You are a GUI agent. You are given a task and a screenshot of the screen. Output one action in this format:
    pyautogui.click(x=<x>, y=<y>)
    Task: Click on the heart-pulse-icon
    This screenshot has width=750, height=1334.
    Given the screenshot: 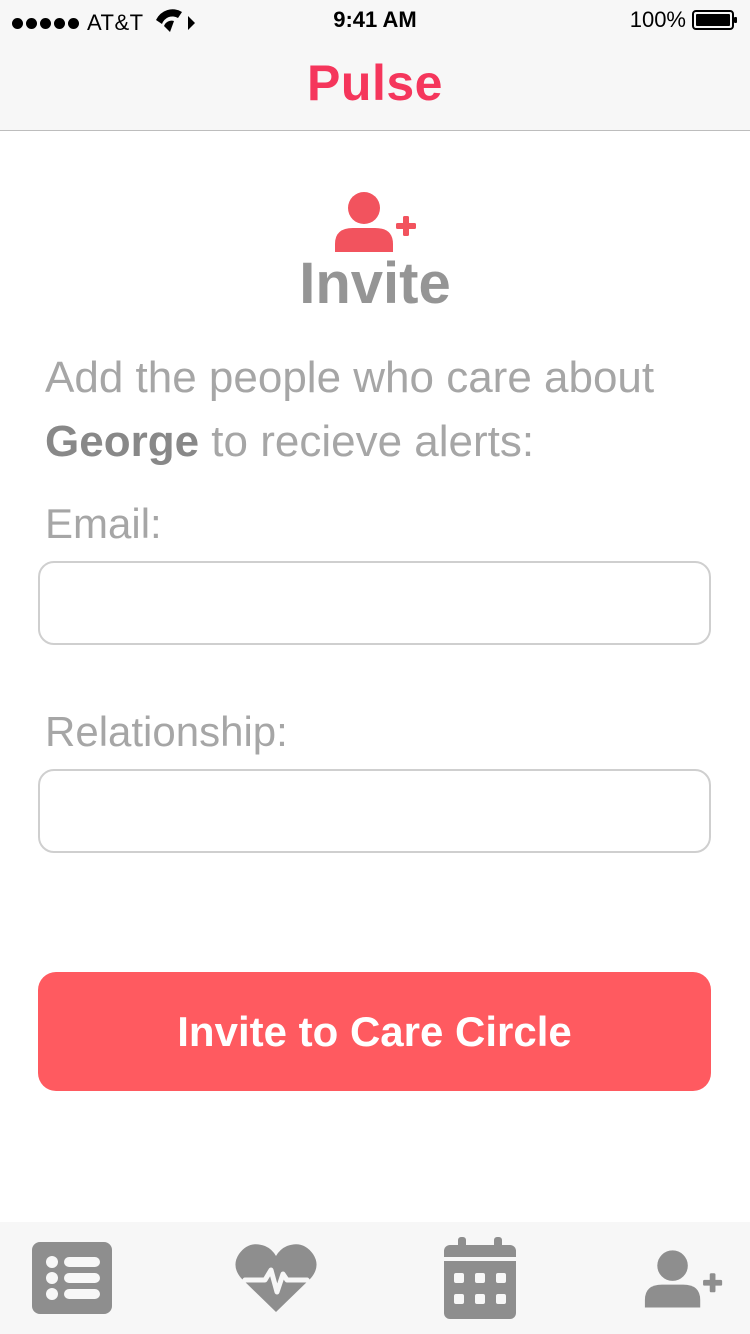 What is the action you would take?
    pyautogui.click(x=276, y=1278)
    